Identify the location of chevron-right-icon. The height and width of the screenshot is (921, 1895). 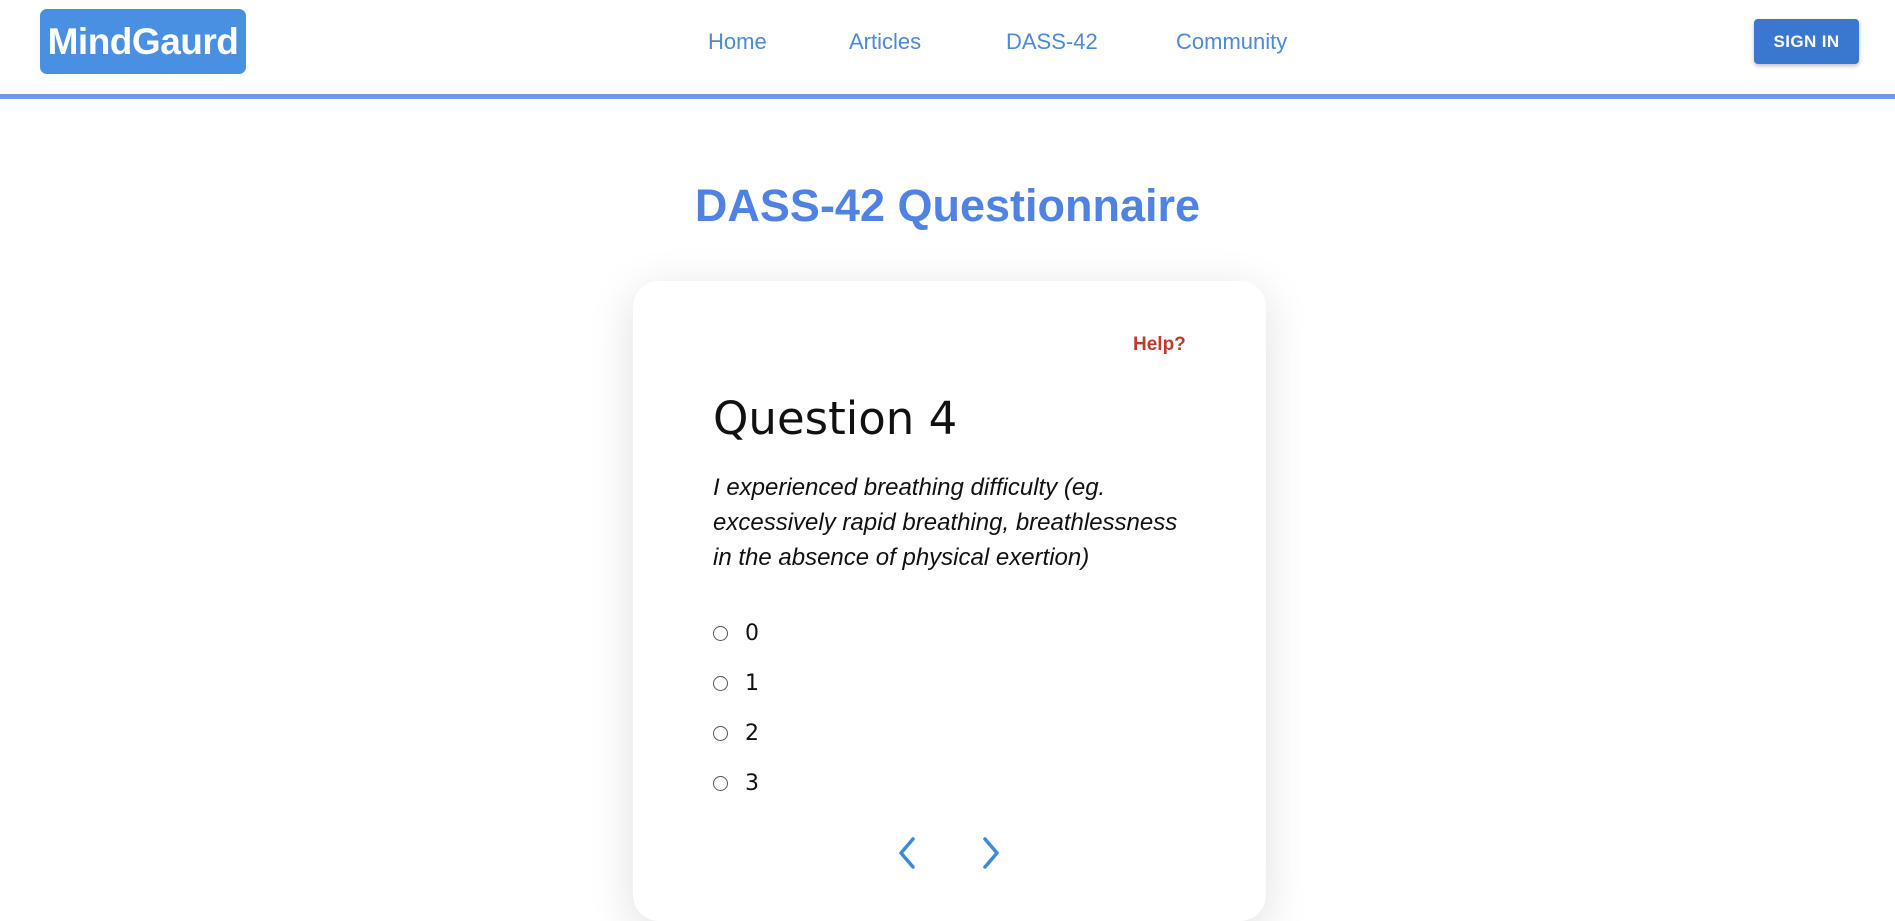
(991, 853).